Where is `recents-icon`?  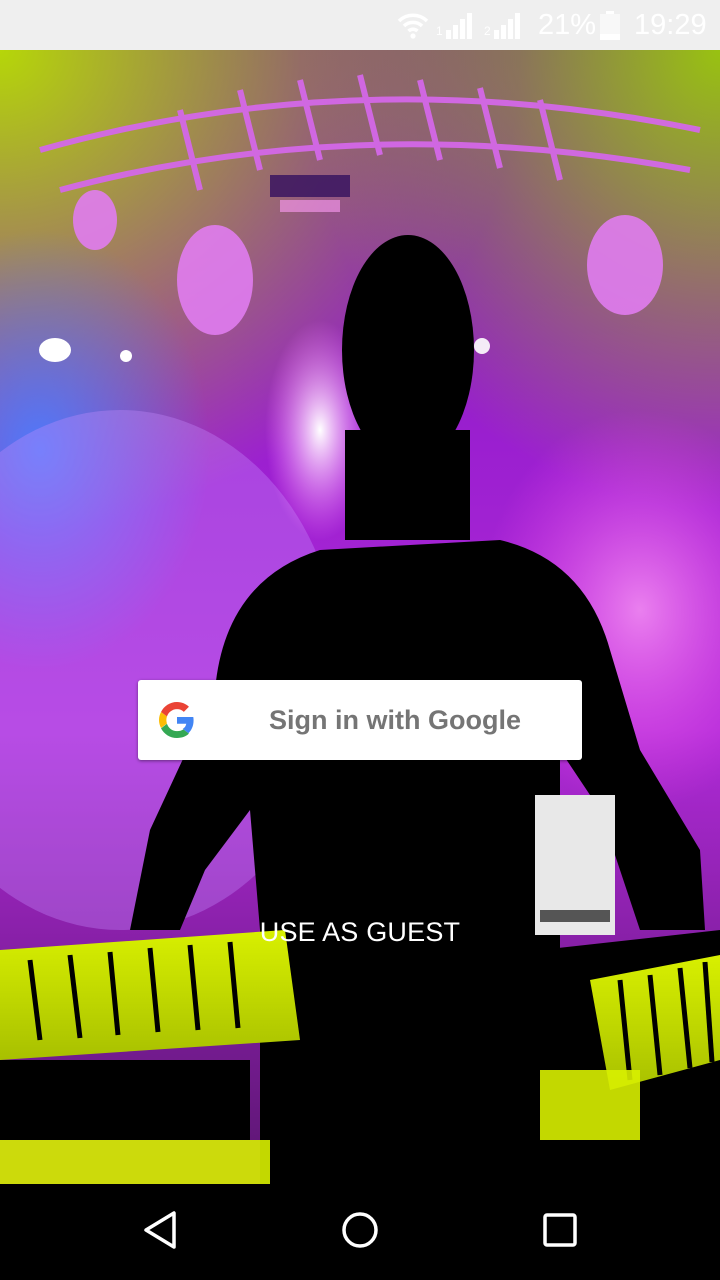
recents-icon is located at coordinates (560, 1232).